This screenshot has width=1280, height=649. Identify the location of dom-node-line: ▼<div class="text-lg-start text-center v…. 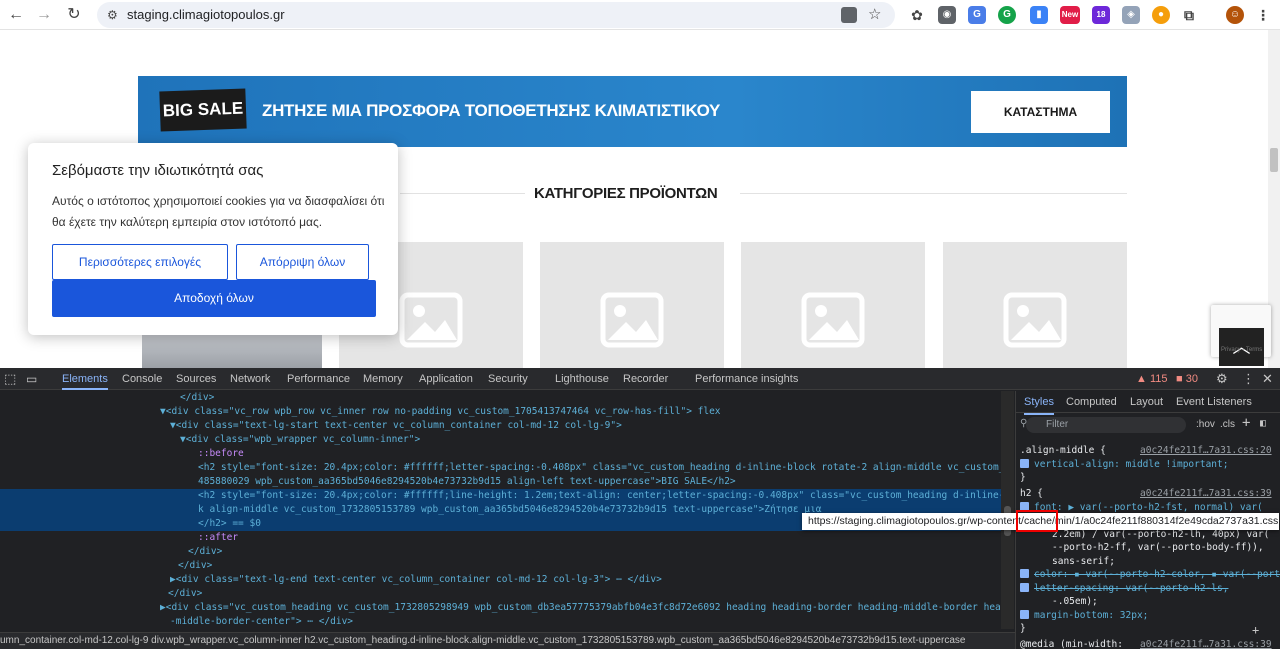
(500, 426).